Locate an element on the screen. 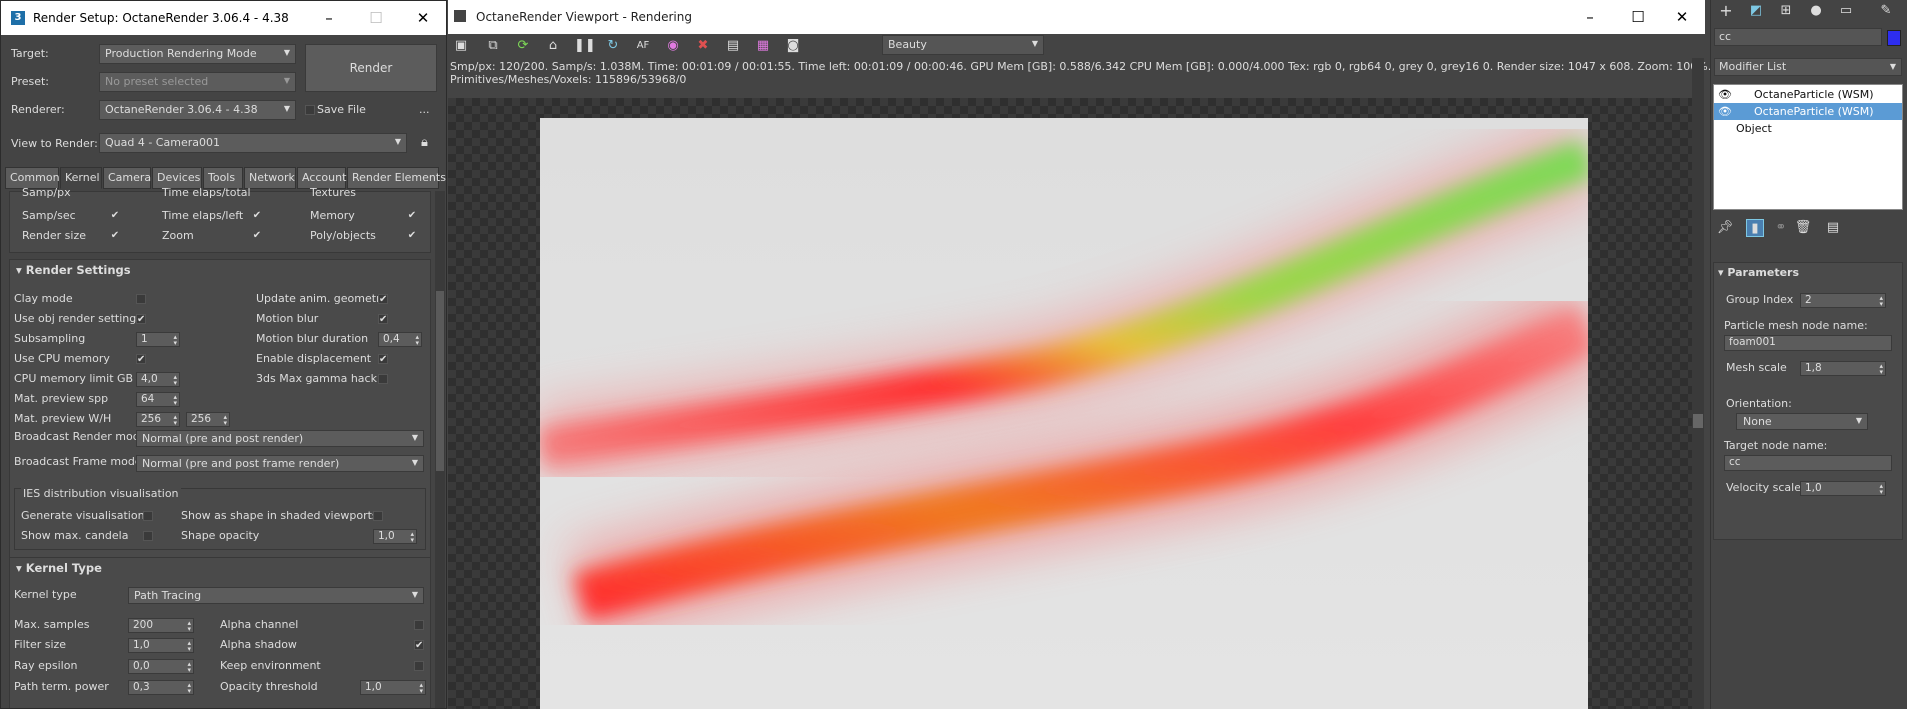  ies-opacity-spinner: 1,0 ▴ ▾ is located at coordinates (395, 536).